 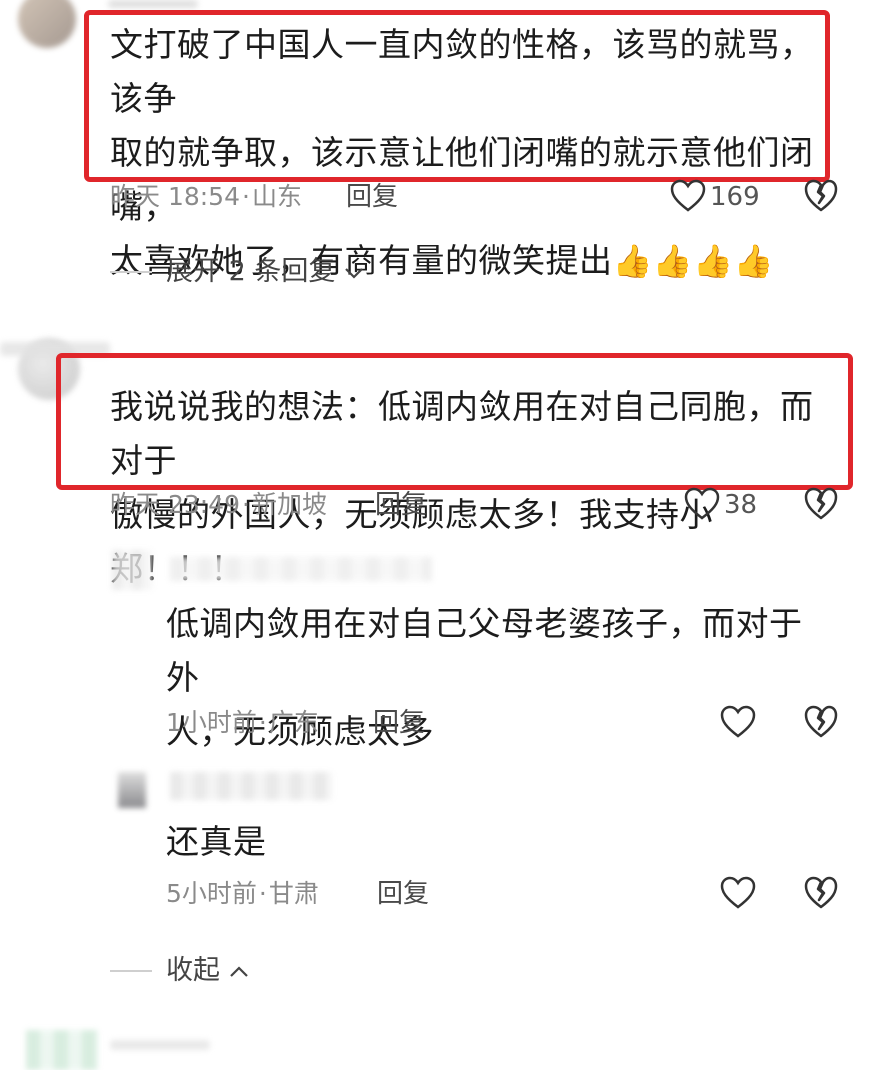 What do you see at coordinates (216, 841) in the screenshot?
I see `reply-line: 还真是` at bounding box center [216, 841].